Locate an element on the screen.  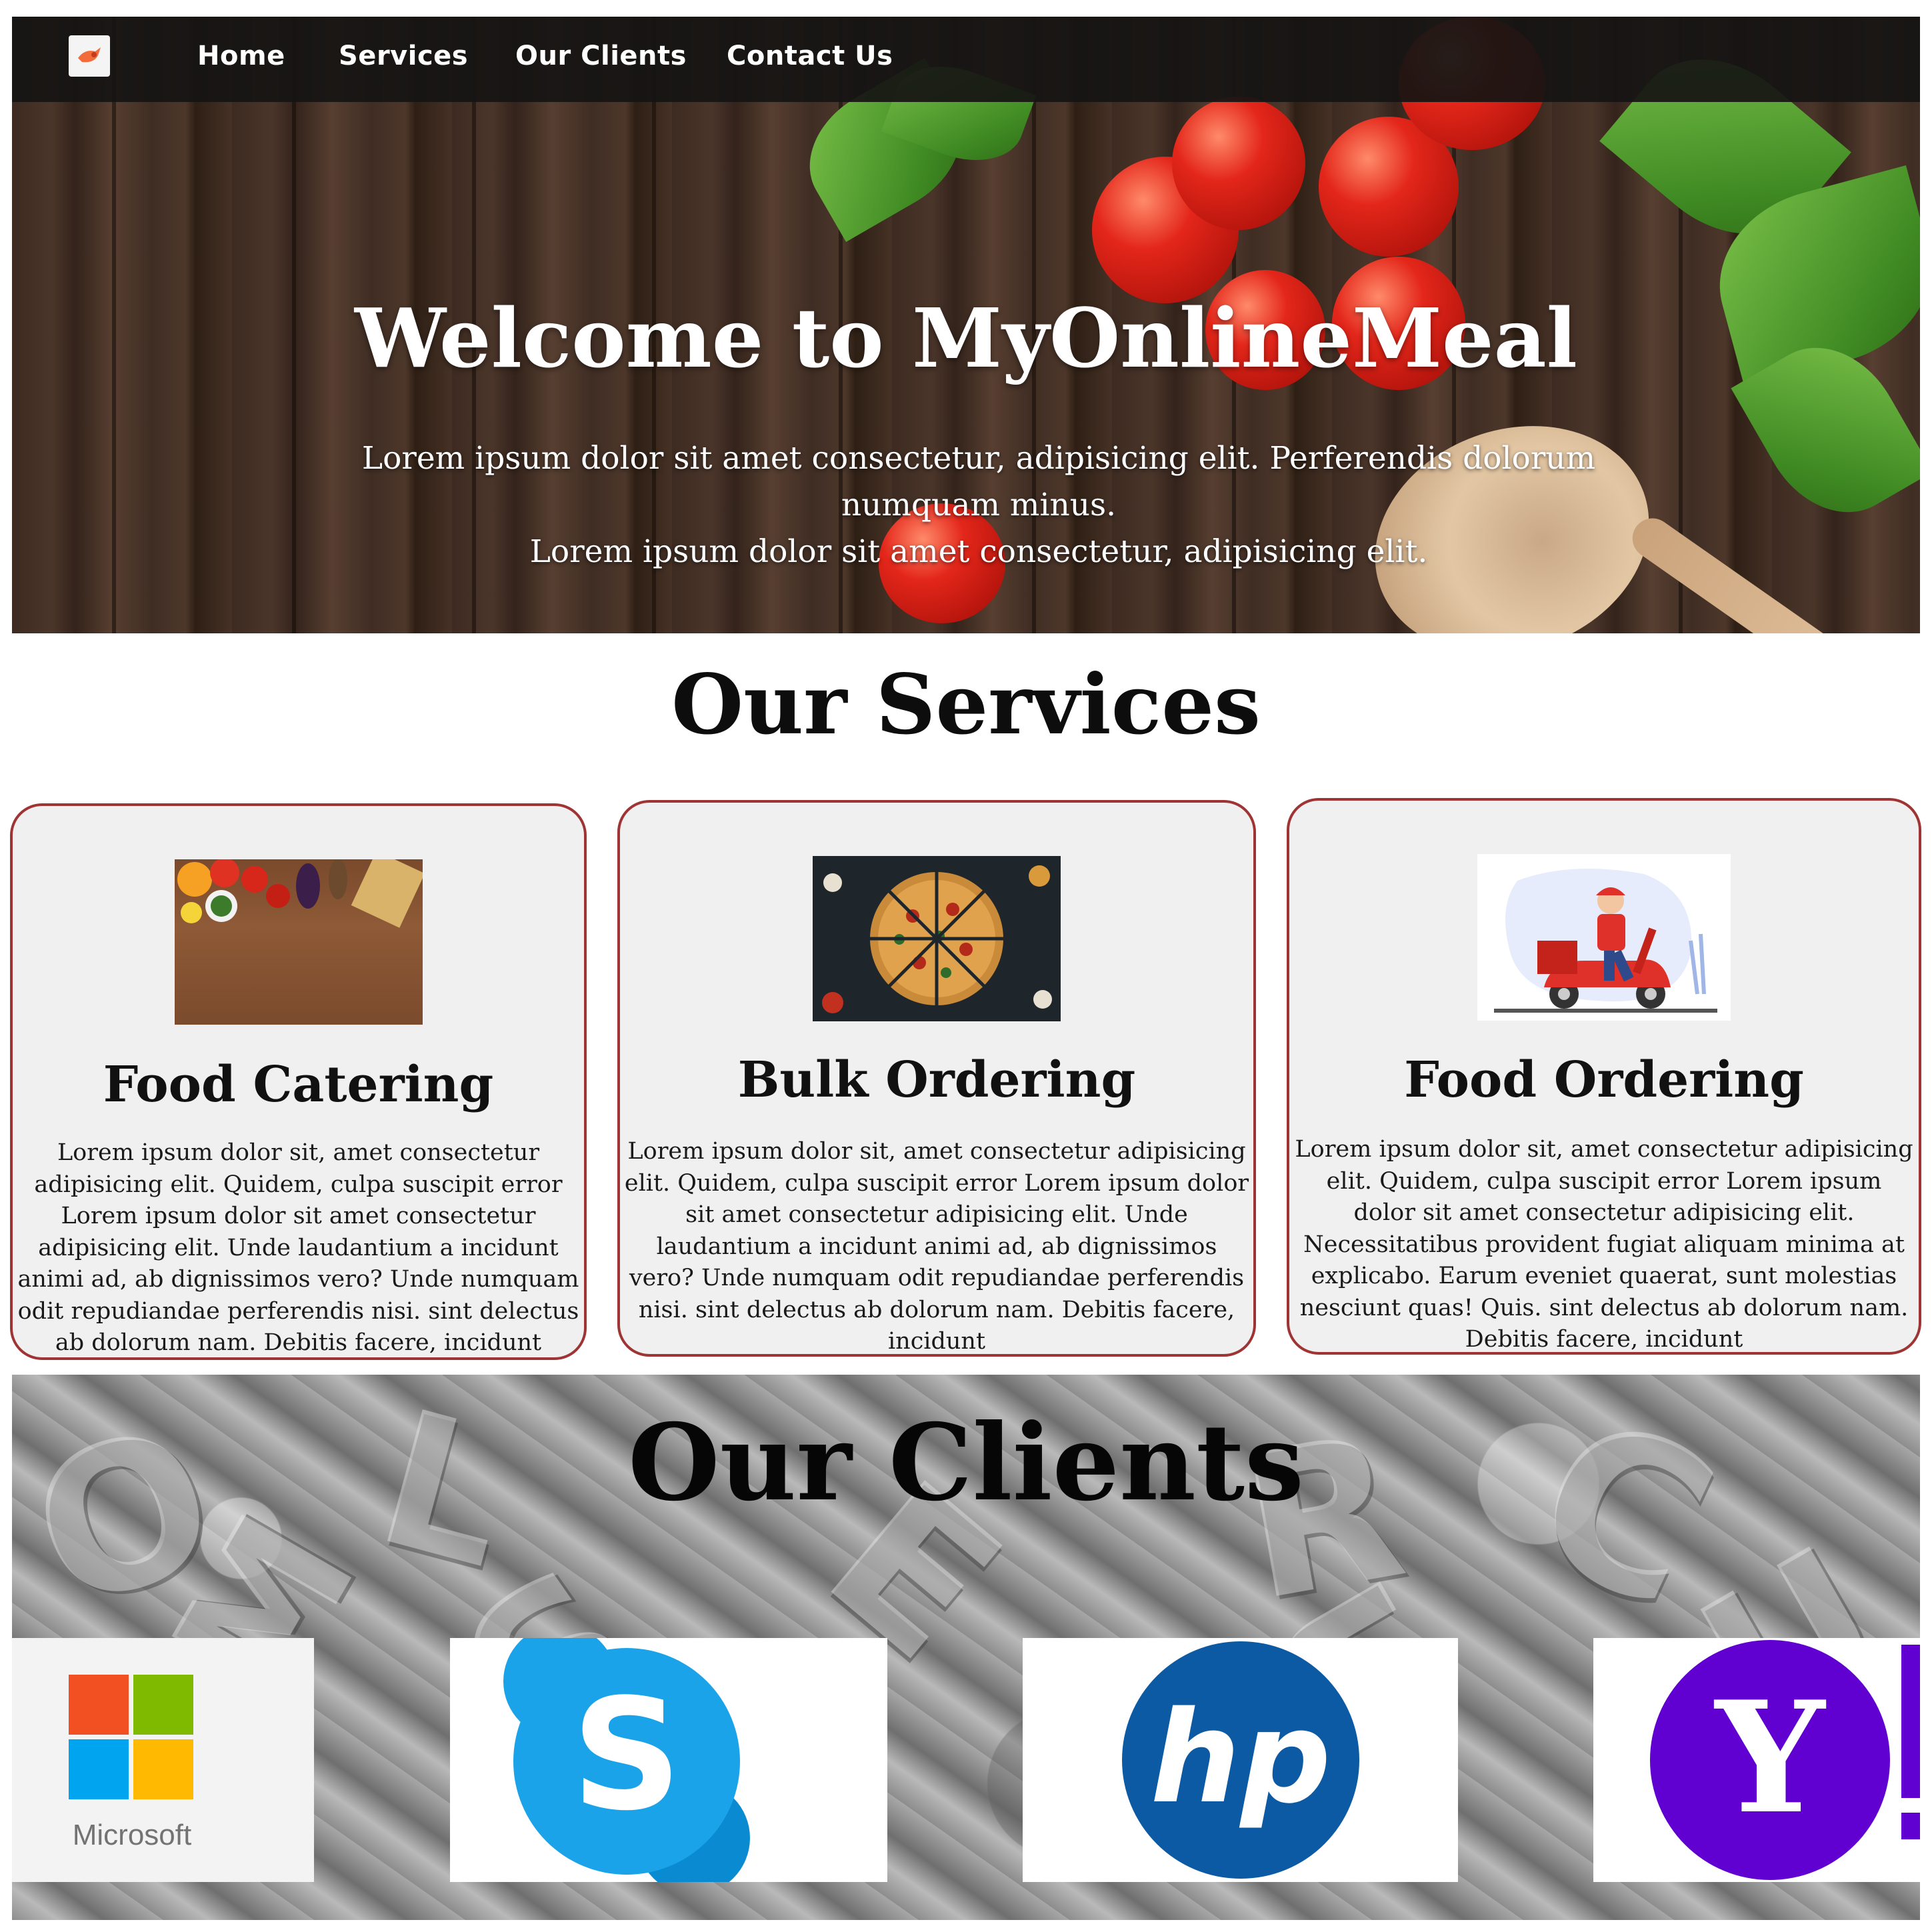
services-heading: Our Services is located at coordinates (966, 705).